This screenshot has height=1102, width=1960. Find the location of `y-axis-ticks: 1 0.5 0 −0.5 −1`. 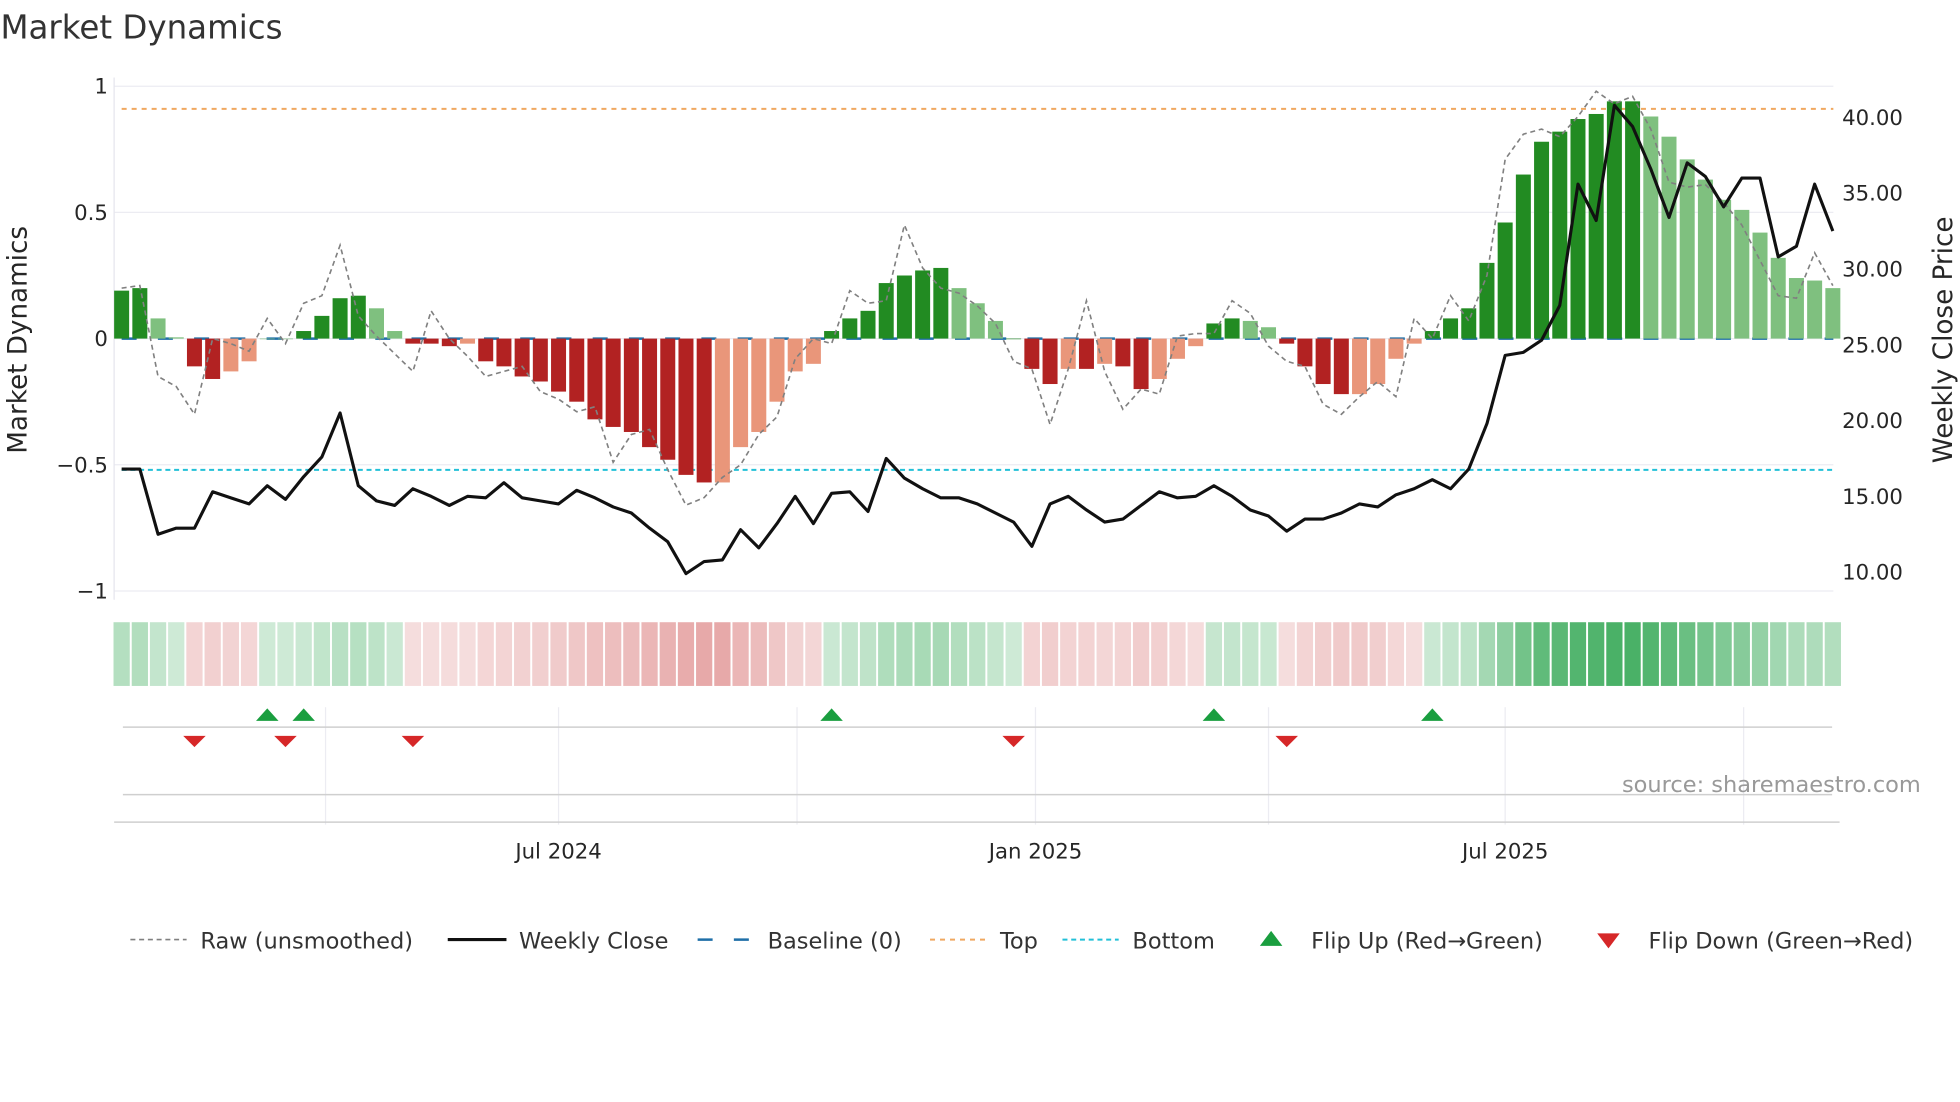

y-axis-ticks: 1 0.5 0 −0.5 −1 is located at coordinates (82, 340).